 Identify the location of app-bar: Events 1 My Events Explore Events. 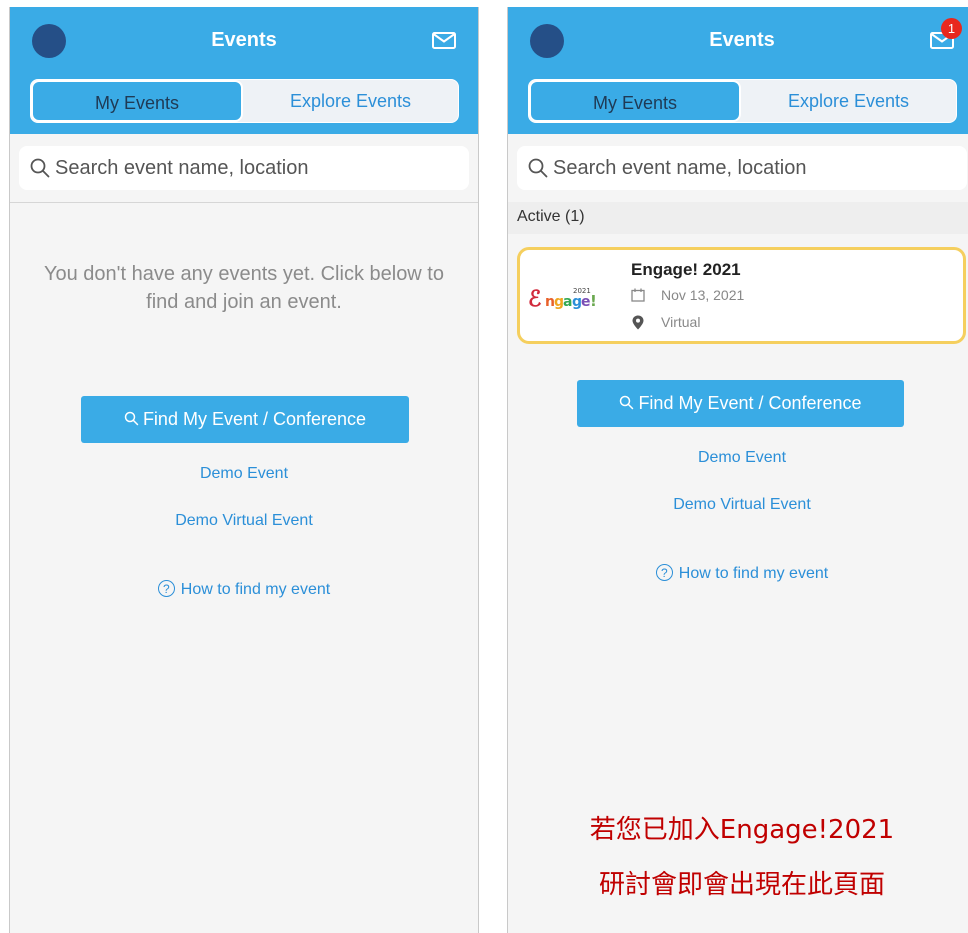
(738, 70).